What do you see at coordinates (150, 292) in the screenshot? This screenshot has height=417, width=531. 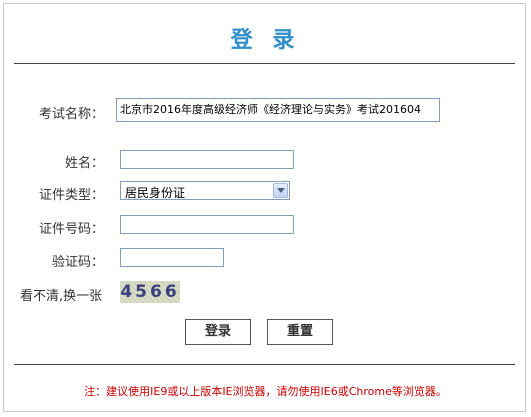 I see `captcha-image: 4566` at bounding box center [150, 292].